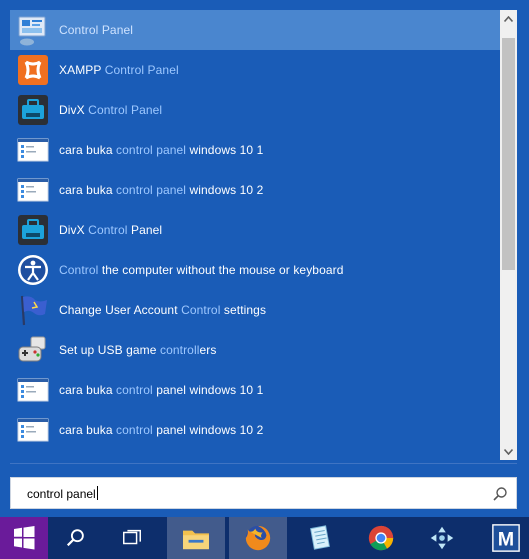 The height and width of the screenshot is (559, 529). I want to click on game-controller-icon, so click(33, 350).